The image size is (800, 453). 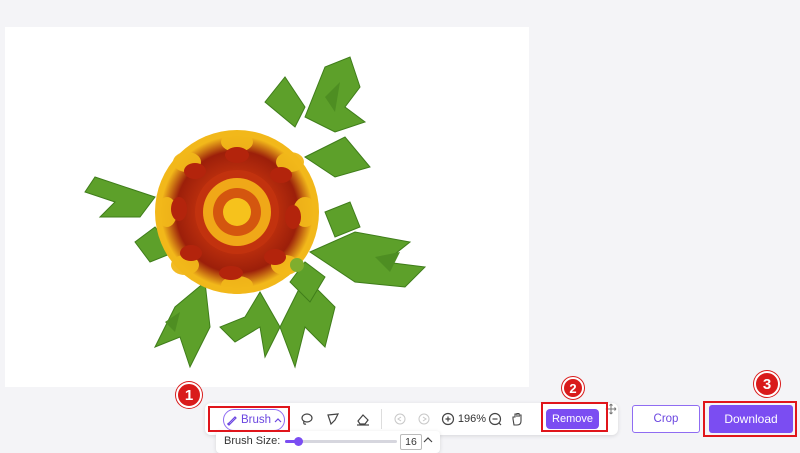 I want to click on slider-thumb, so click(x=299, y=441).